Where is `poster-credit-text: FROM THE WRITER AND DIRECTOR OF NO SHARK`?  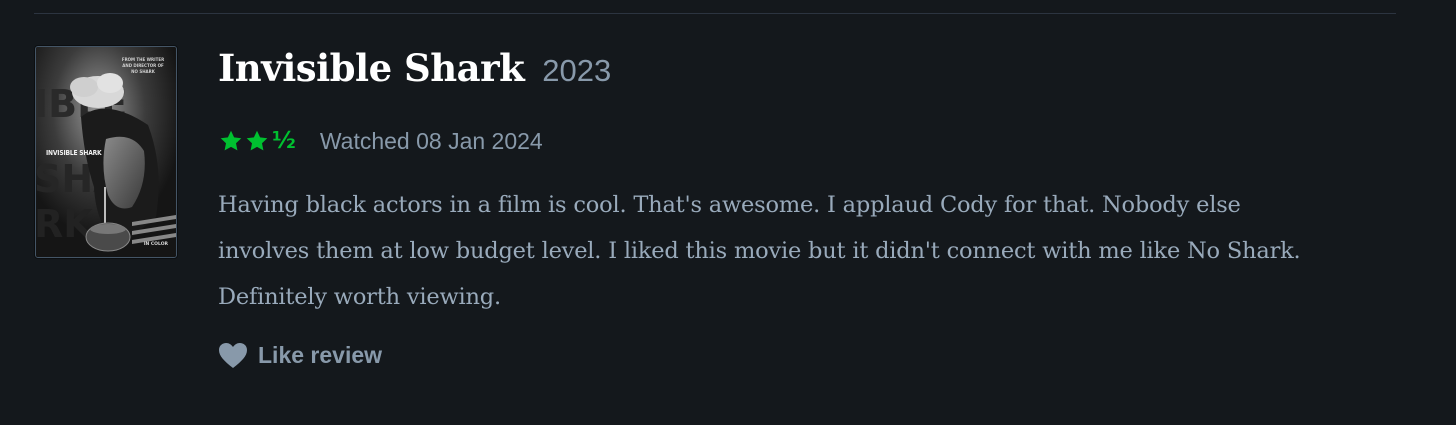
poster-credit-text: FROM THE WRITER AND DIRECTOR OF NO SHARK is located at coordinates (143, 65).